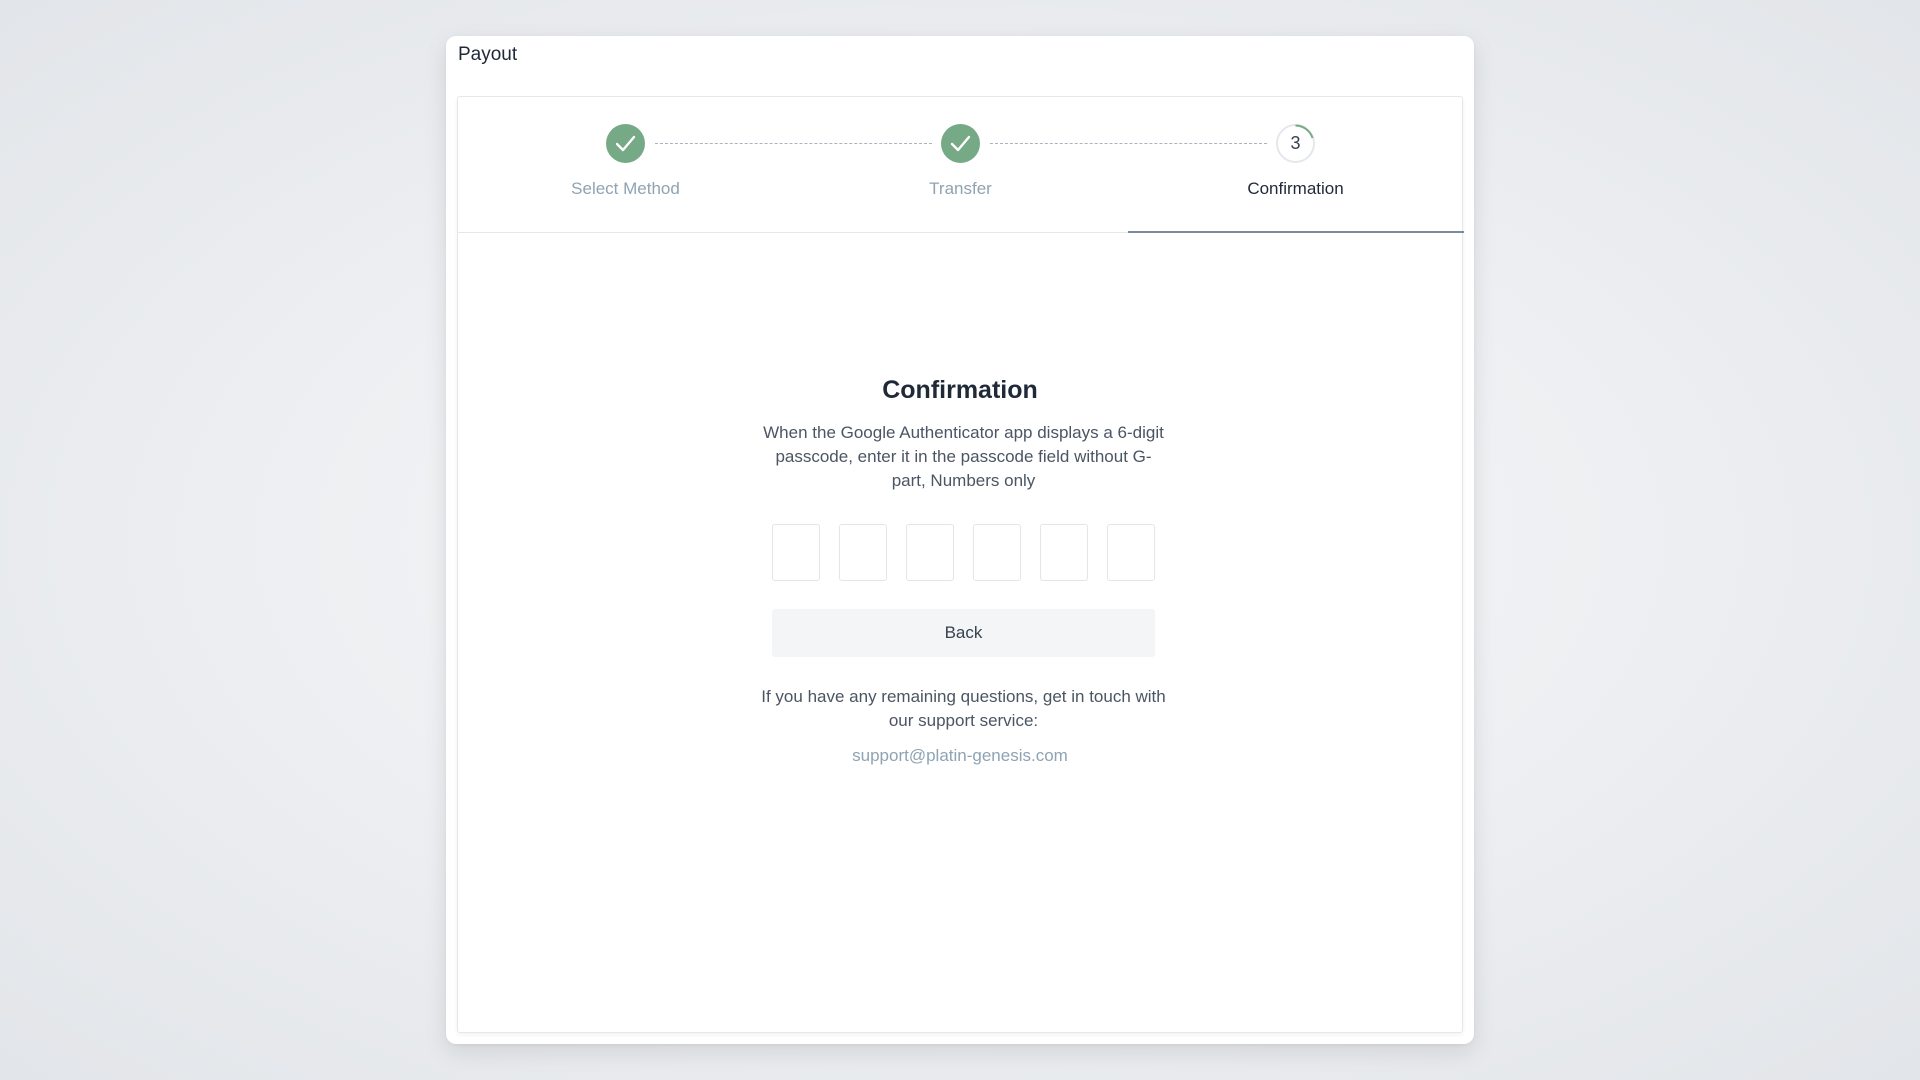 Image resolution: width=1920 pixels, height=1080 pixels. I want to click on step-number: 3, so click(1295, 143).